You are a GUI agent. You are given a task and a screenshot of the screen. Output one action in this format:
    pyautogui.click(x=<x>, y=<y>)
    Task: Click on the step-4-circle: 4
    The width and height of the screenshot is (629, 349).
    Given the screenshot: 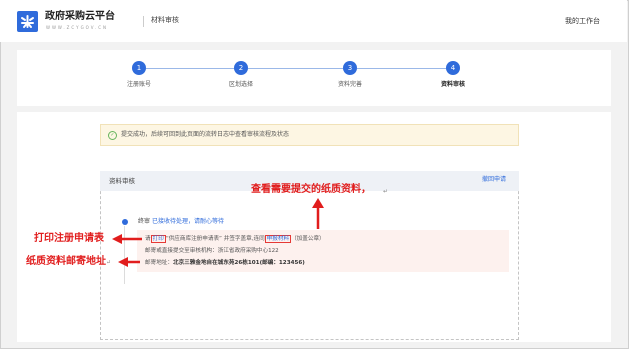 What is the action you would take?
    pyautogui.click(x=453, y=68)
    